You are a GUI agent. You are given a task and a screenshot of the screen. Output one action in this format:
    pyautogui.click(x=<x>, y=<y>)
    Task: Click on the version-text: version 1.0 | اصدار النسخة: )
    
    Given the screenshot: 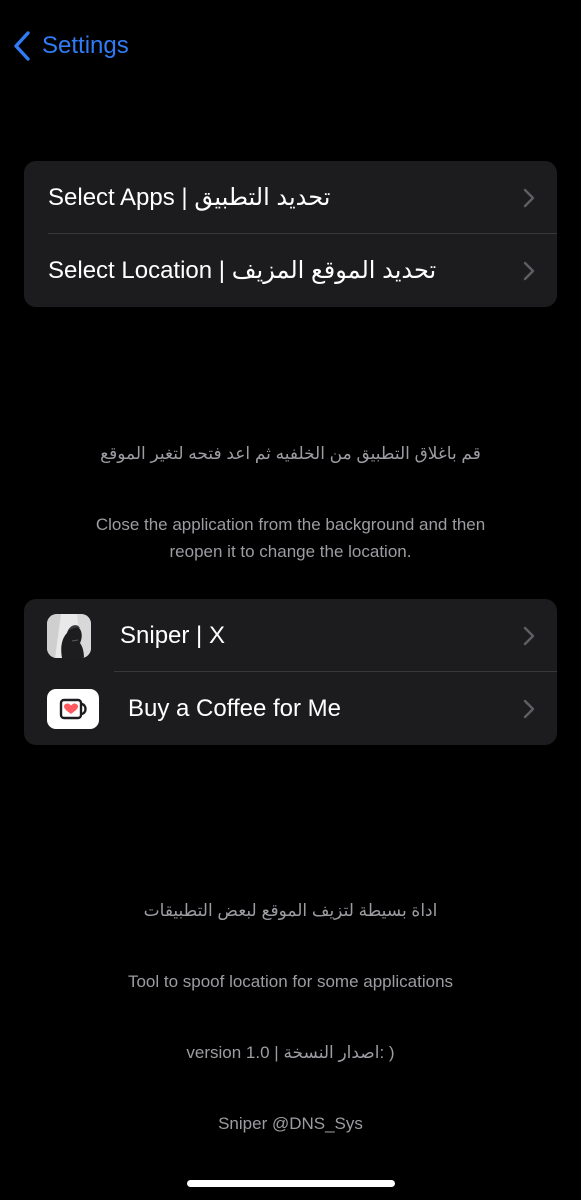 What is the action you would take?
    pyautogui.click(x=290, y=1052)
    